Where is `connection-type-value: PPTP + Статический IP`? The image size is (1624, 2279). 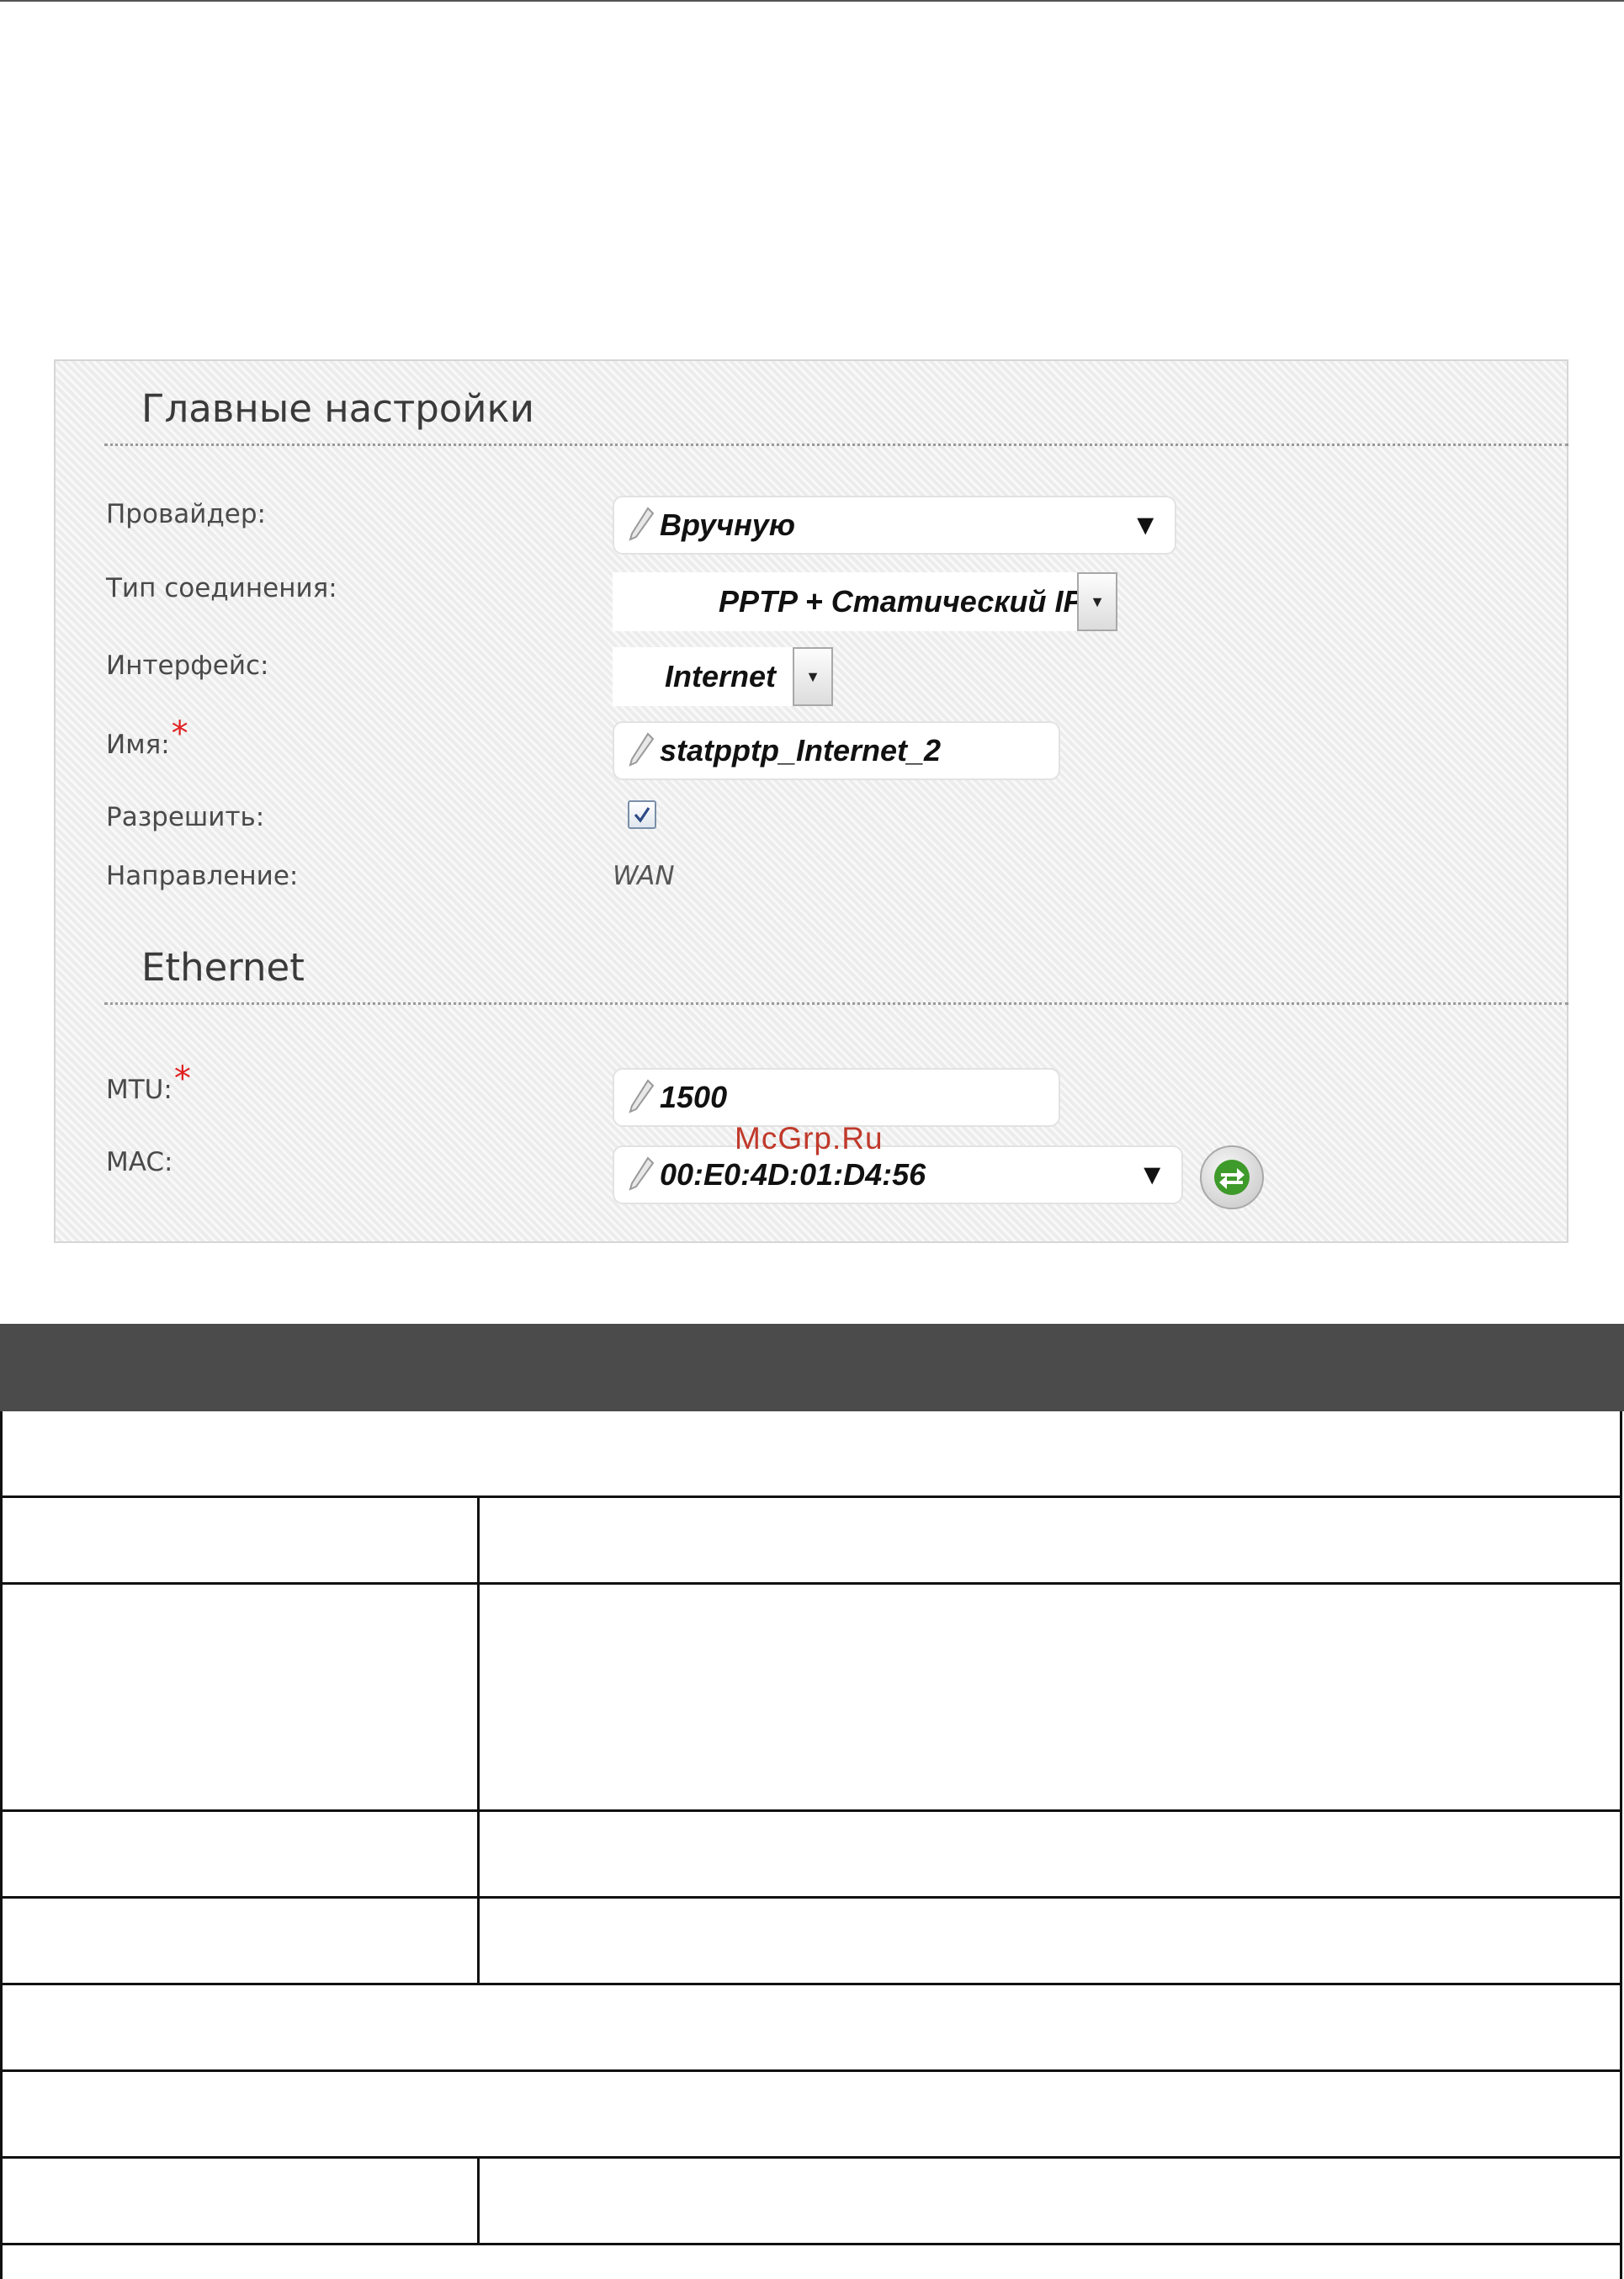
connection-type-value: PPTP + Статический IP is located at coordinates (901, 601).